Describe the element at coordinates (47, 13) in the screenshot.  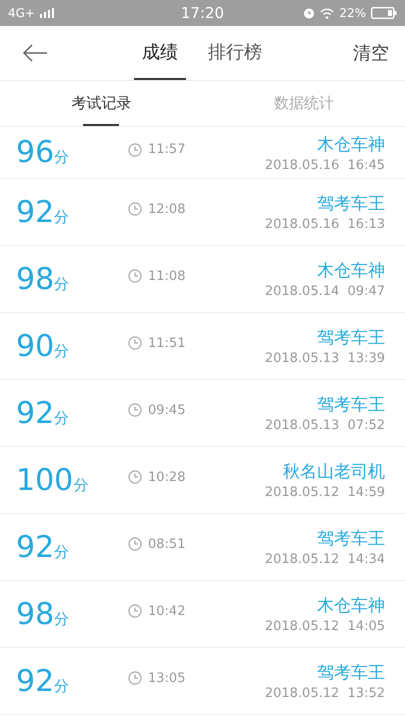
I see `signal-icon` at that location.